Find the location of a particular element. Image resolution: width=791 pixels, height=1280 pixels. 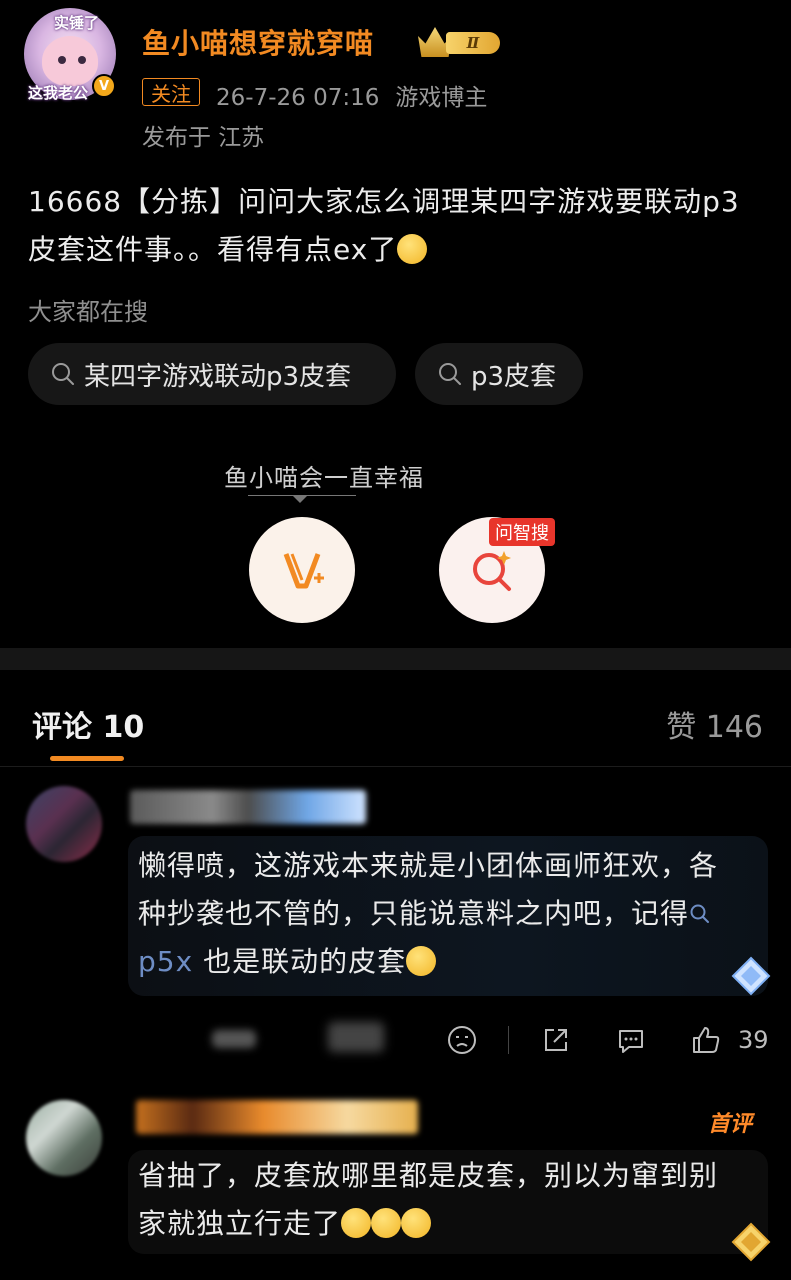

emoji-icon is located at coordinates (462, 1040).